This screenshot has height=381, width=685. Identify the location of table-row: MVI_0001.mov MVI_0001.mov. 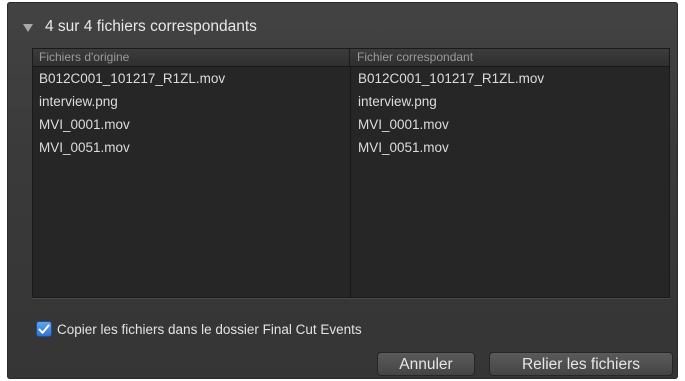
(351, 124).